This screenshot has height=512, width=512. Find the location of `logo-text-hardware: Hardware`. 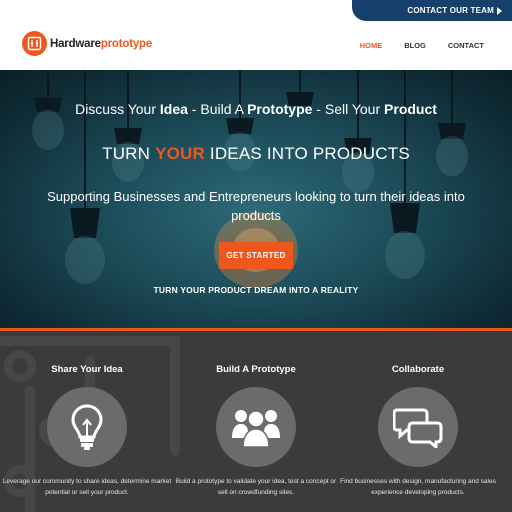

logo-text-hardware: Hardware is located at coordinates (75, 43).